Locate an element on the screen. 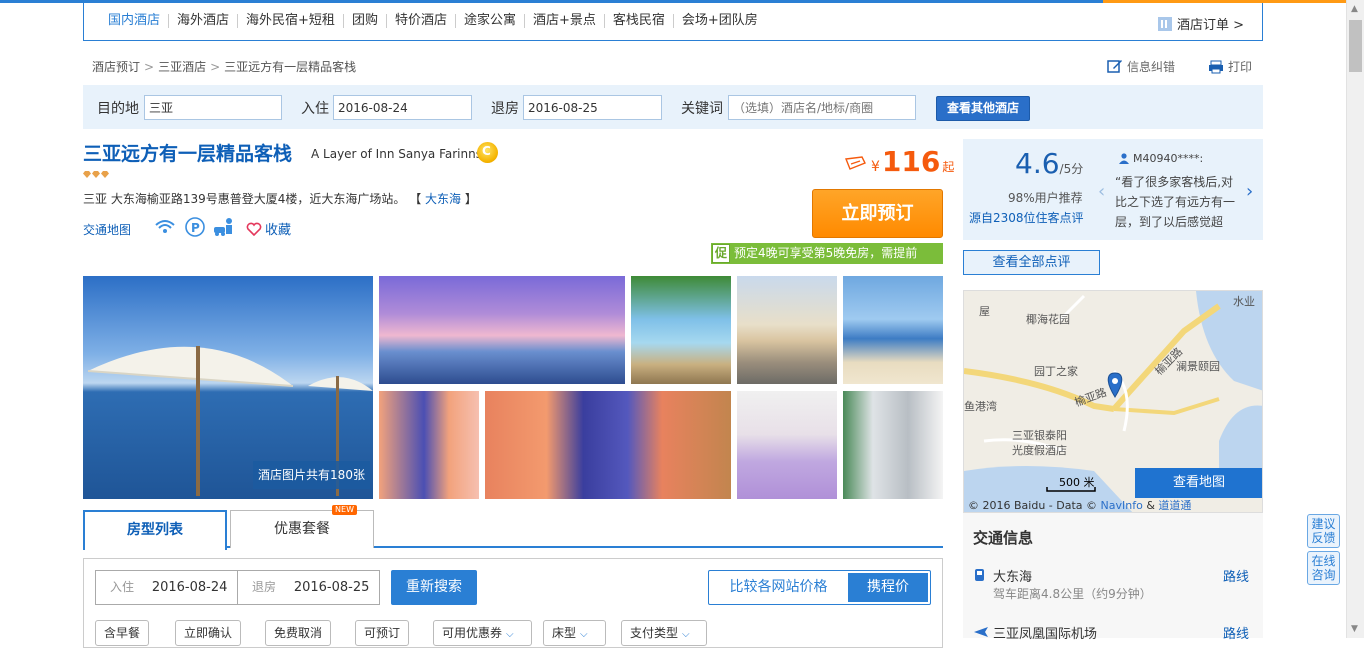 Image resolution: width=1364 pixels, height=648 pixels. view-map-button: 查看地图 is located at coordinates (1198, 483).